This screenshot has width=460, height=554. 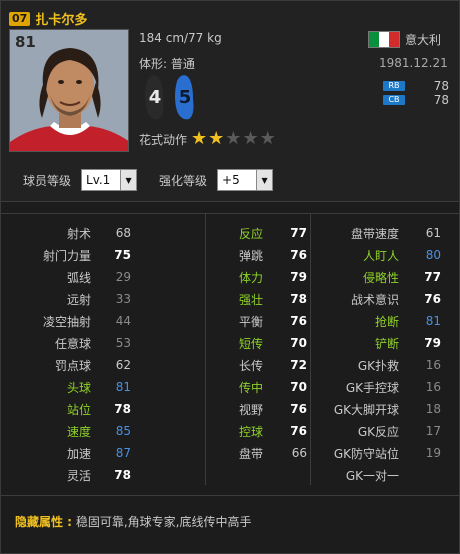 I want to click on stat-row: 站位 78, so click(x=76, y=409).